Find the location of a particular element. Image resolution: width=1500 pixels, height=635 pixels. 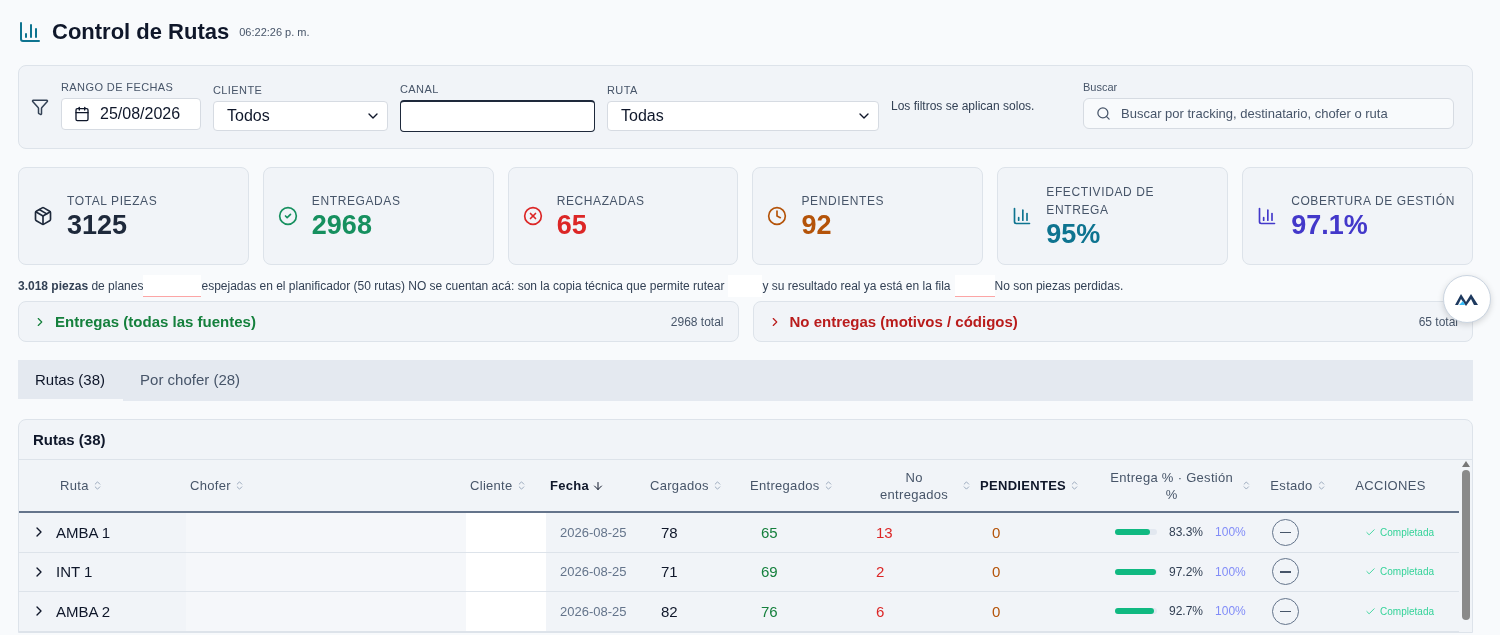

route-cell-text: AMBA 1 is located at coordinates (84, 532).